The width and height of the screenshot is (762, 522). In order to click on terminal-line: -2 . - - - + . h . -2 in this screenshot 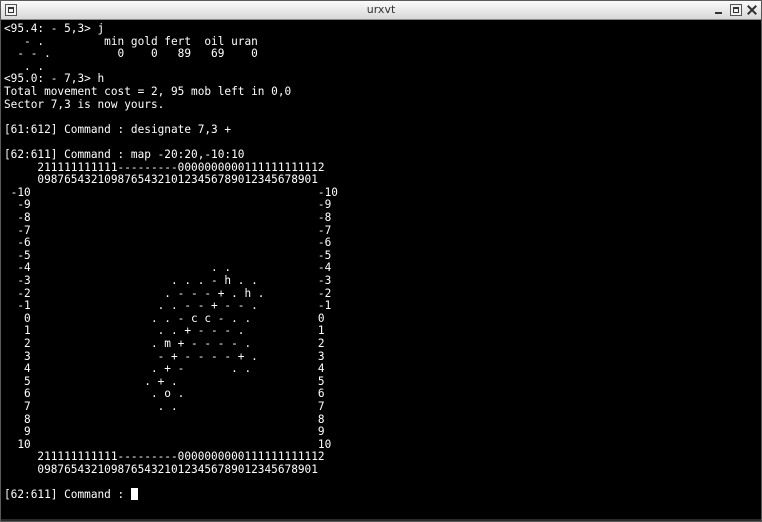, I will do `click(168, 293)`.